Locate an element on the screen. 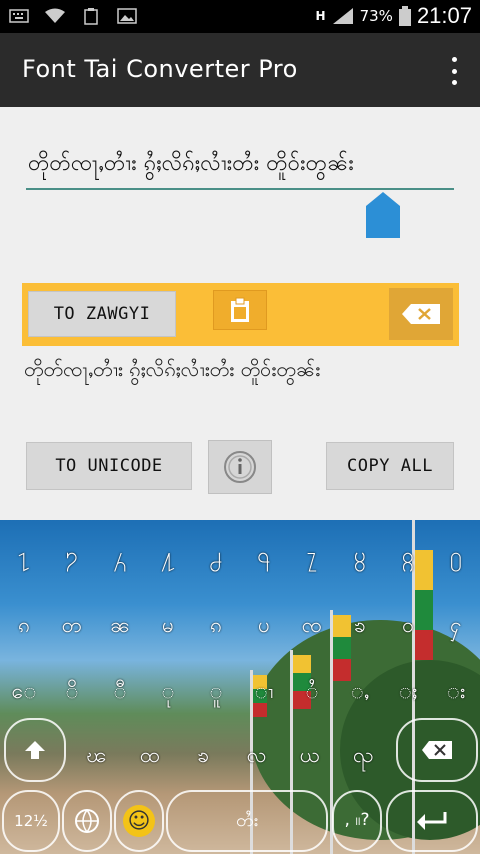 The image size is (480, 854). info-icon is located at coordinates (240, 467).